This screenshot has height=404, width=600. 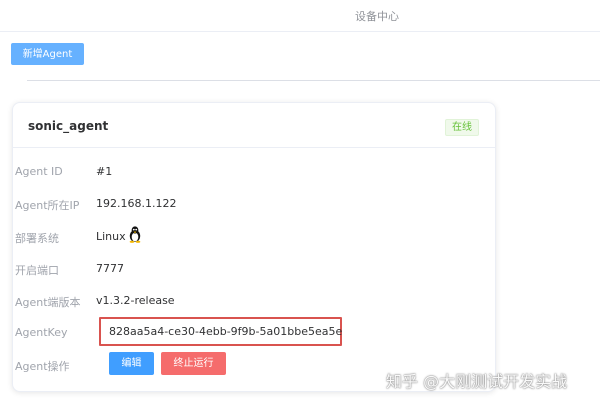 What do you see at coordinates (42, 366) in the screenshot?
I see `operations-label: Agent操作` at bounding box center [42, 366].